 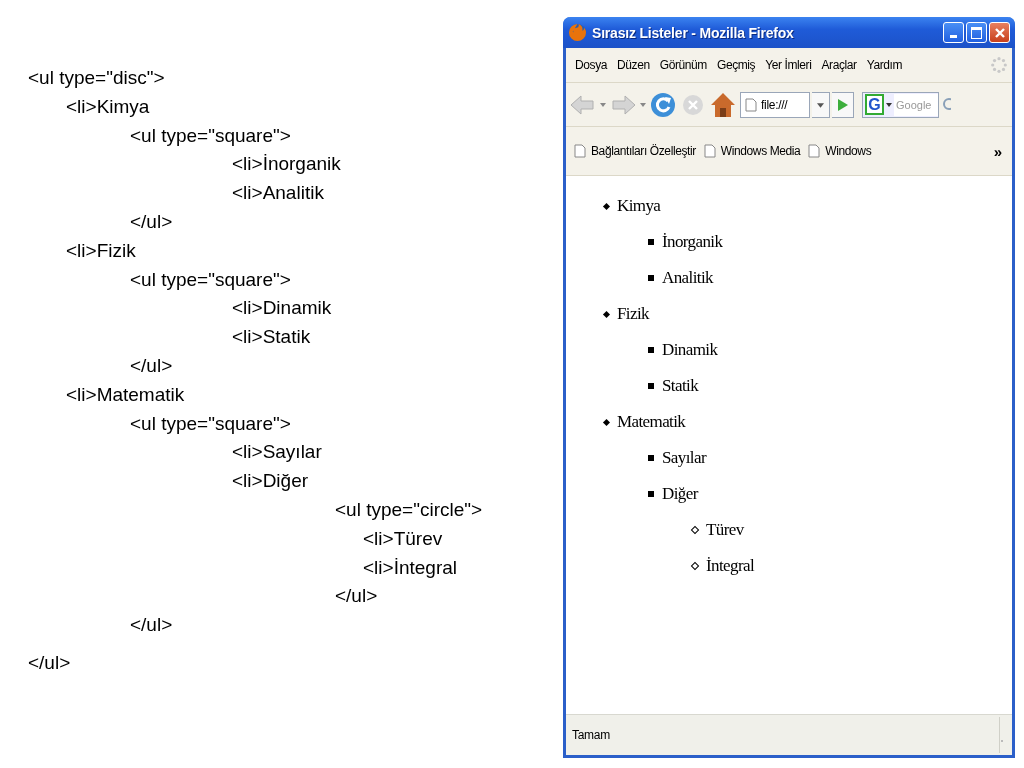 What do you see at coordinates (125, 394) in the screenshot?
I see `code-line: <li>Matematik` at bounding box center [125, 394].